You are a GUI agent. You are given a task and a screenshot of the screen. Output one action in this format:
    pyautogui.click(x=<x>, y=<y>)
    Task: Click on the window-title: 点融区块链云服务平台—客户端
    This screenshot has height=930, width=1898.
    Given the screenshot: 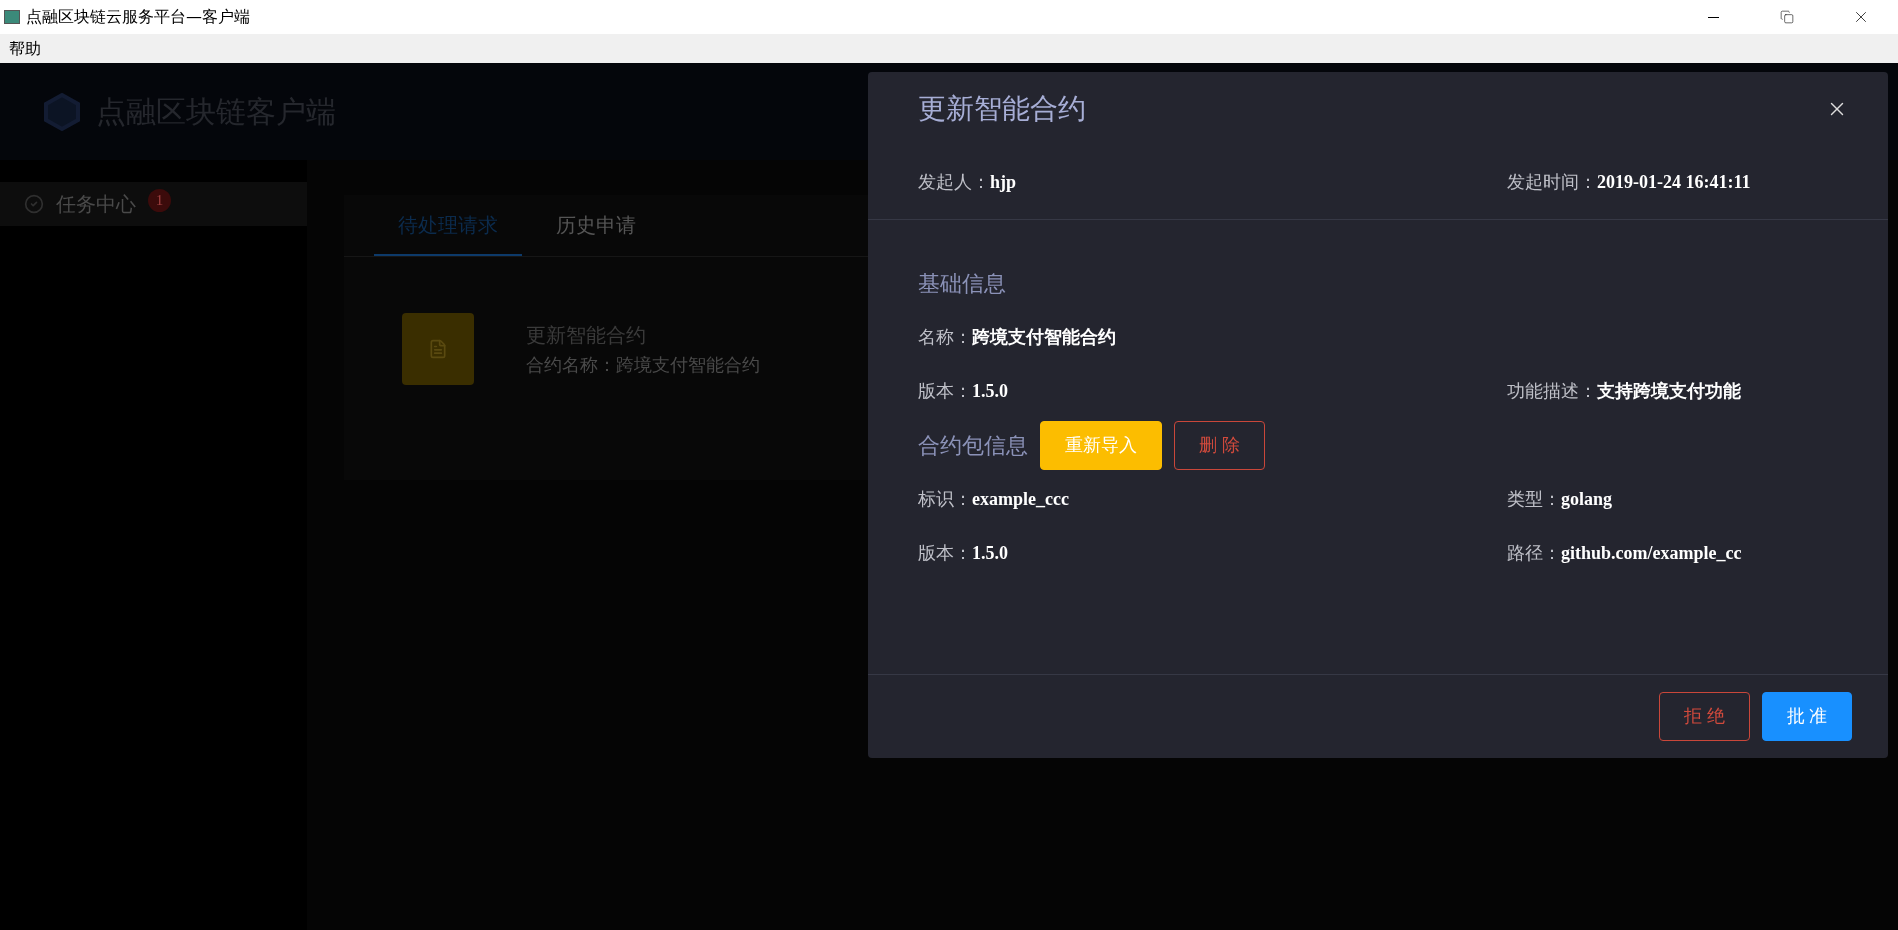 What is the action you would take?
    pyautogui.click(x=138, y=17)
    